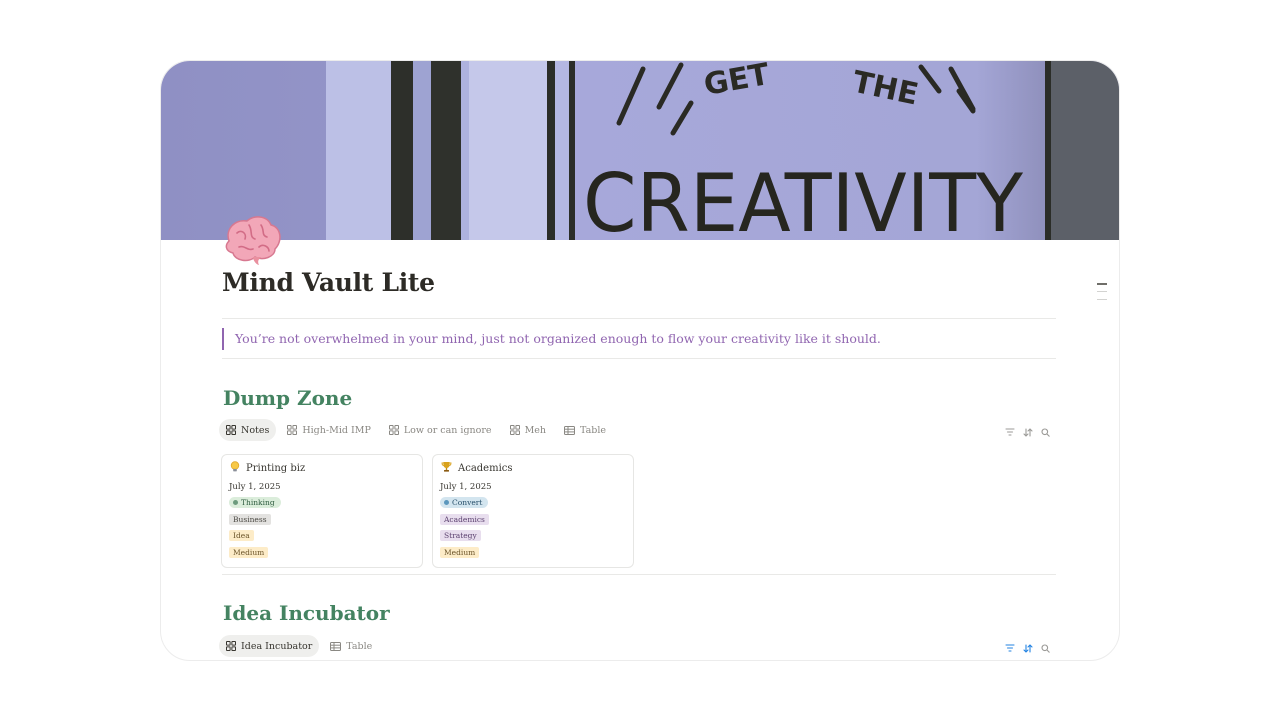  I want to click on tab-idea-incubator: Idea Incubator, so click(269, 646).